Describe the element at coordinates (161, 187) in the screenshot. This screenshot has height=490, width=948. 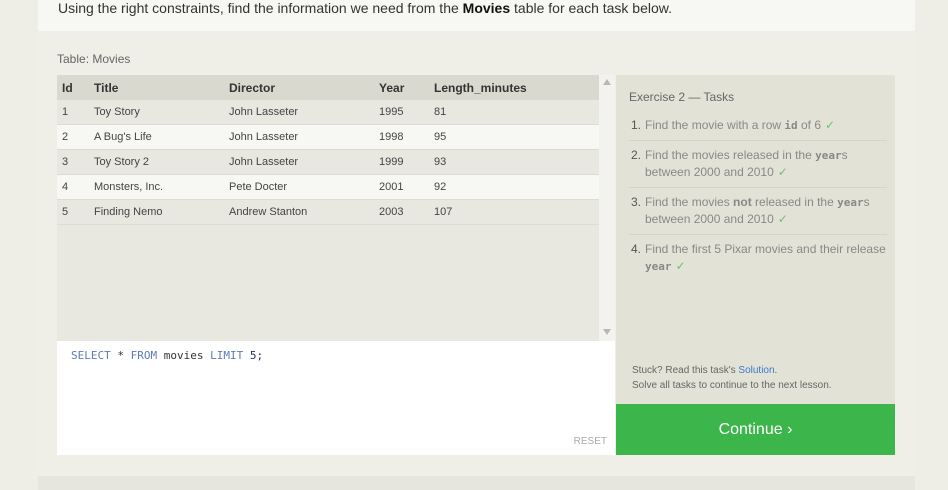
I see `cell-title: Monsters, Inc.` at that location.